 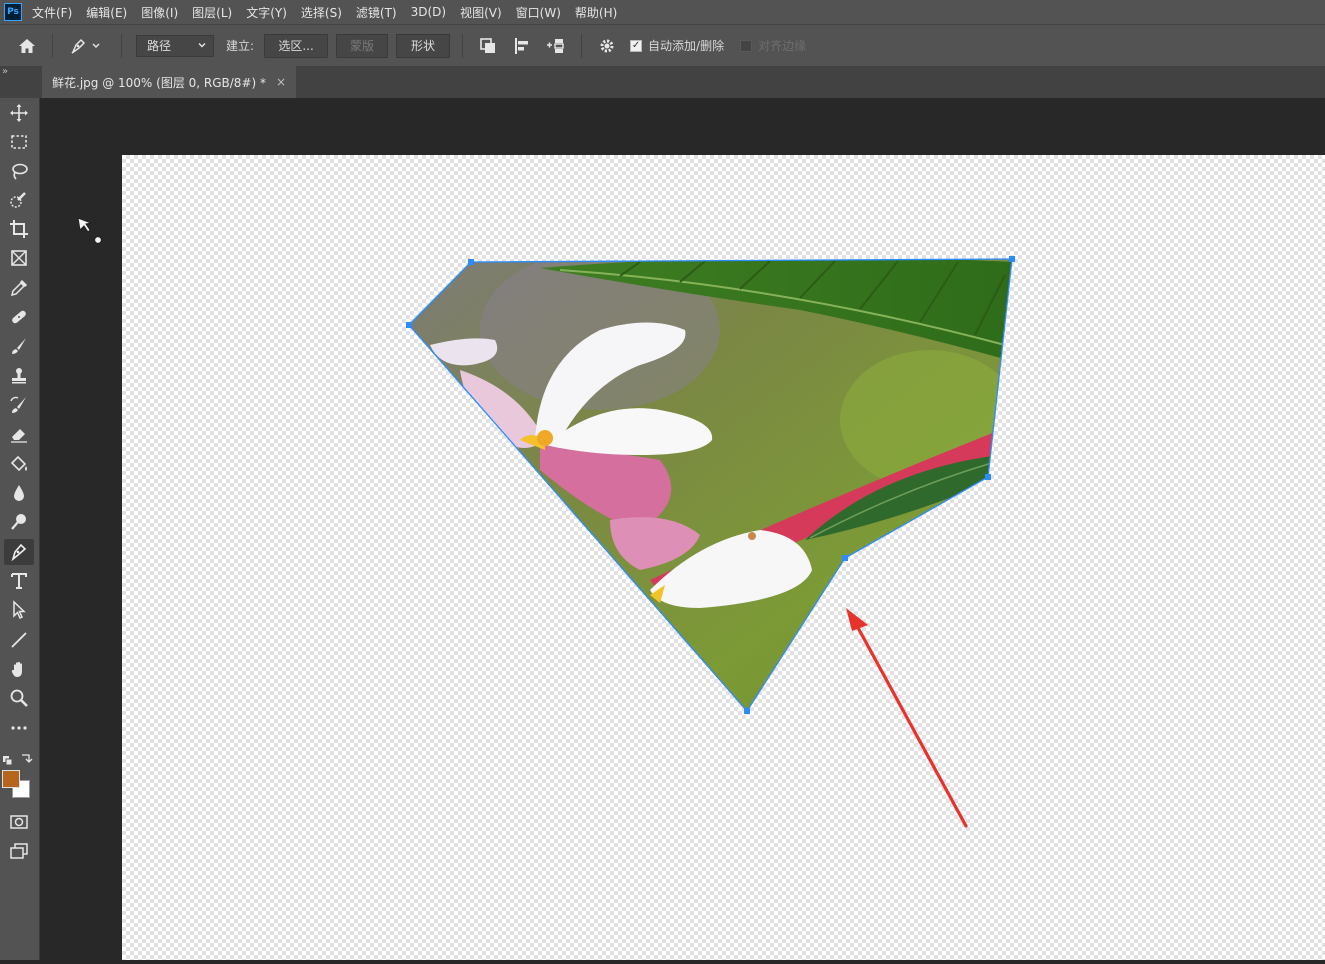 What do you see at coordinates (11, 779) in the screenshot?
I see `foreground-color-swatch` at bounding box center [11, 779].